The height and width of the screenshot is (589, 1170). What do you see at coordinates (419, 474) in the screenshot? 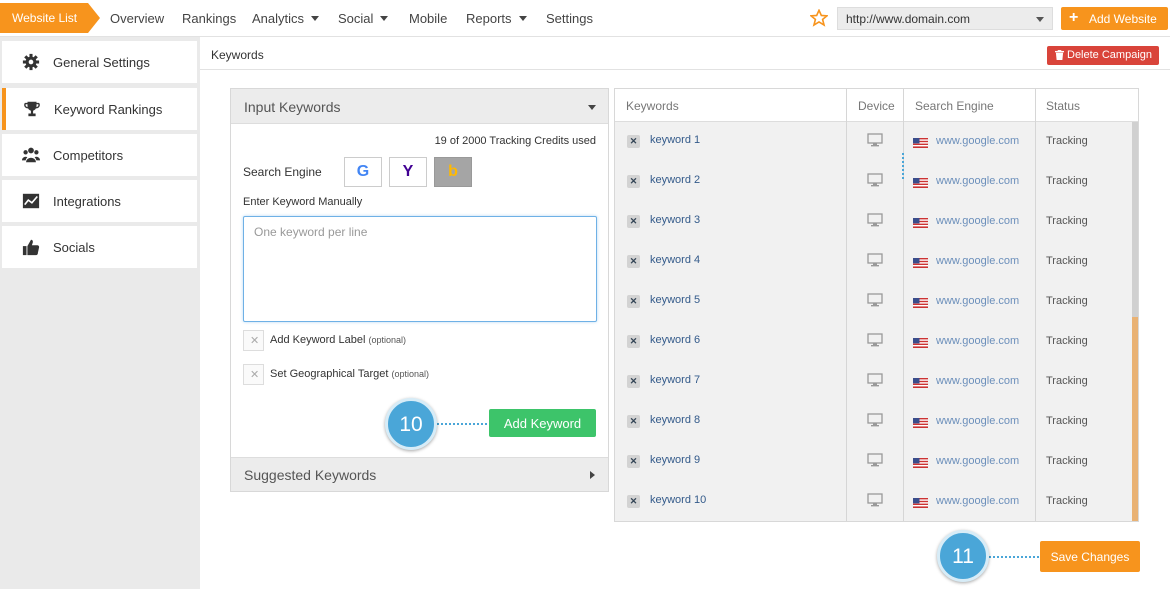
I see `suggested-keywords-header: Suggested Keywords` at bounding box center [419, 474].